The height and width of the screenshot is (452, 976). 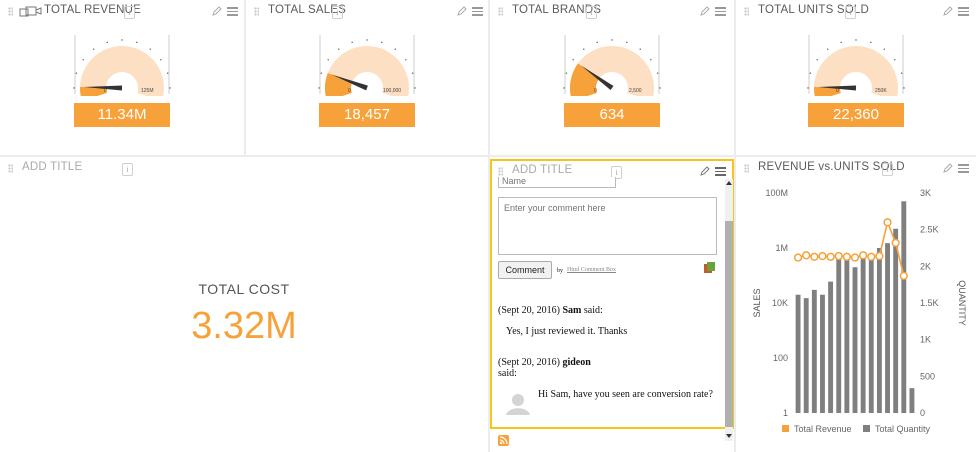 What do you see at coordinates (591, 270) in the screenshot?
I see `powered-by-link: Html Comment Box` at bounding box center [591, 270].